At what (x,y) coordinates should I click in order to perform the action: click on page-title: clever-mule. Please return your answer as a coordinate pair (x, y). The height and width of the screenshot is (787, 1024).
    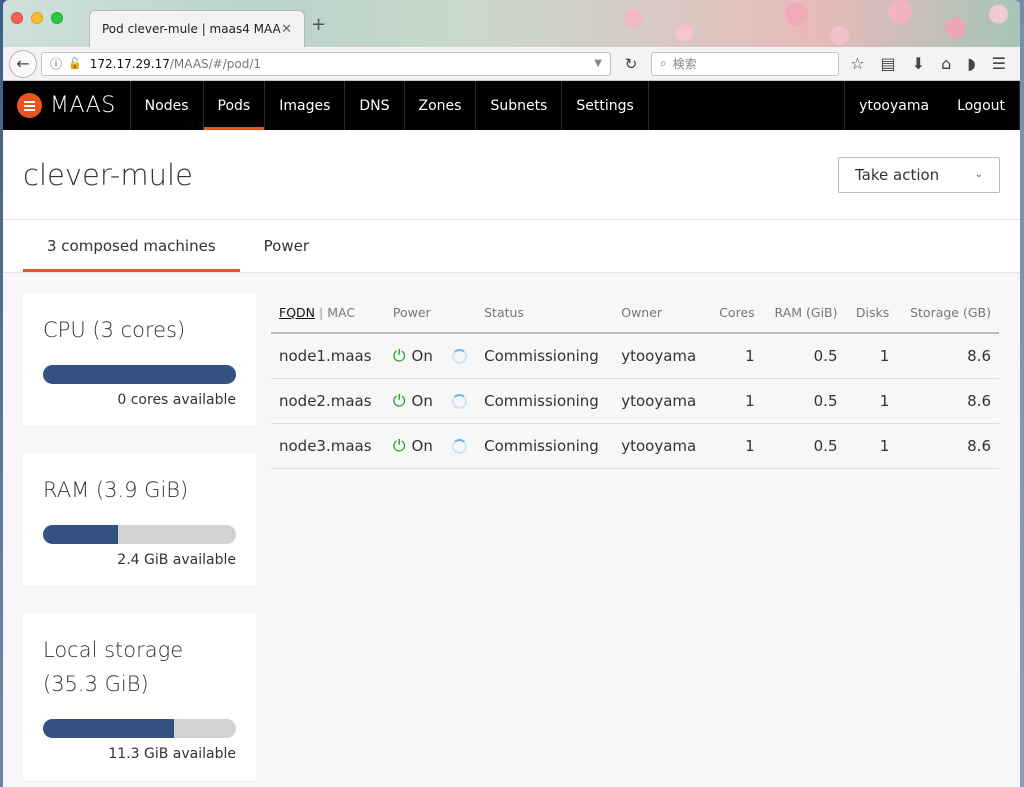
    Looking at the image, I should click on (108, 174).